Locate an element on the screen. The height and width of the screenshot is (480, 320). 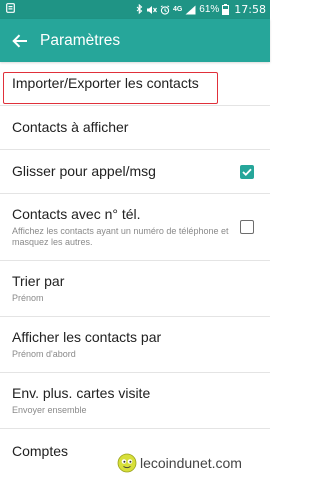
mute-icon is located at coordinates (151, 10).